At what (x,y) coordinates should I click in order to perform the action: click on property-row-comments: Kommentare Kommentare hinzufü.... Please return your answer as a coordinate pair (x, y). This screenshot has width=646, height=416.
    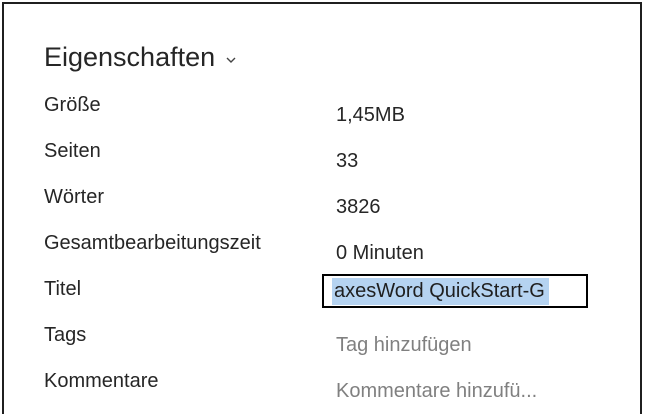
    Looking at the image, I should click on (334, 386).